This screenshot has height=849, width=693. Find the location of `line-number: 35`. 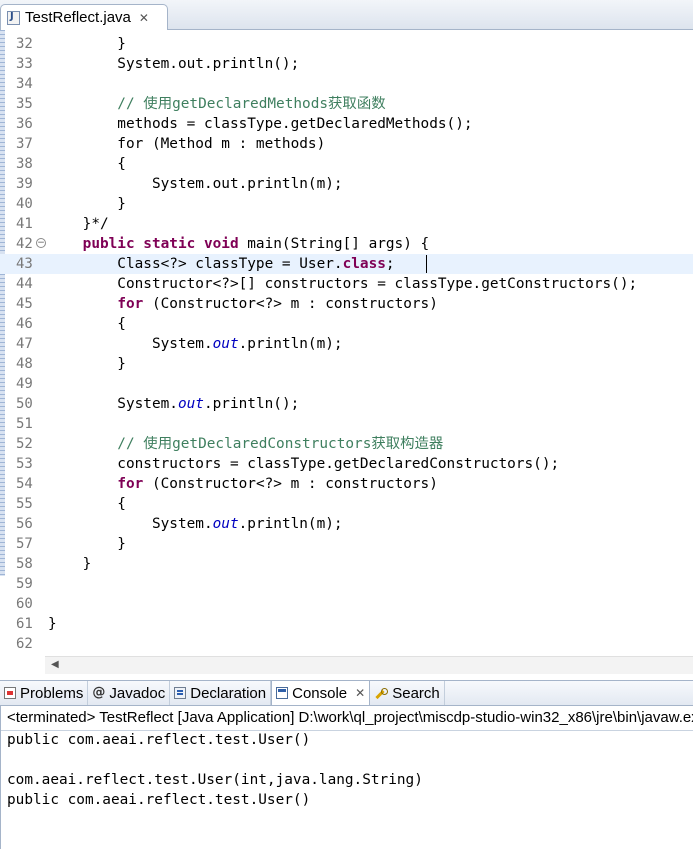

line-number: 35 is located at coordinates (24, 104).